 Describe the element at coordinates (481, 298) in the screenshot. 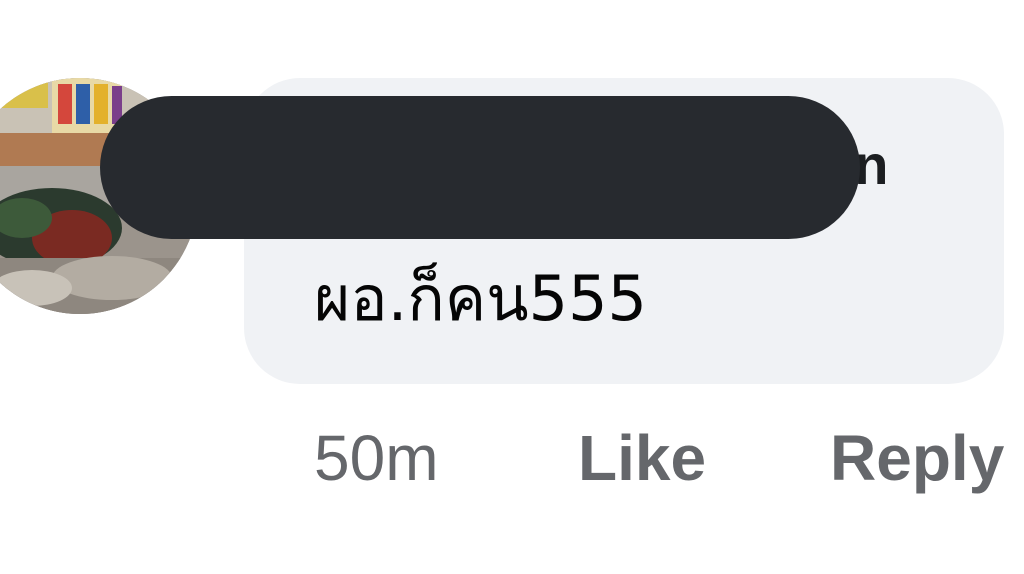

I see `comment-text: ผอ.ก็คน555` at that location.